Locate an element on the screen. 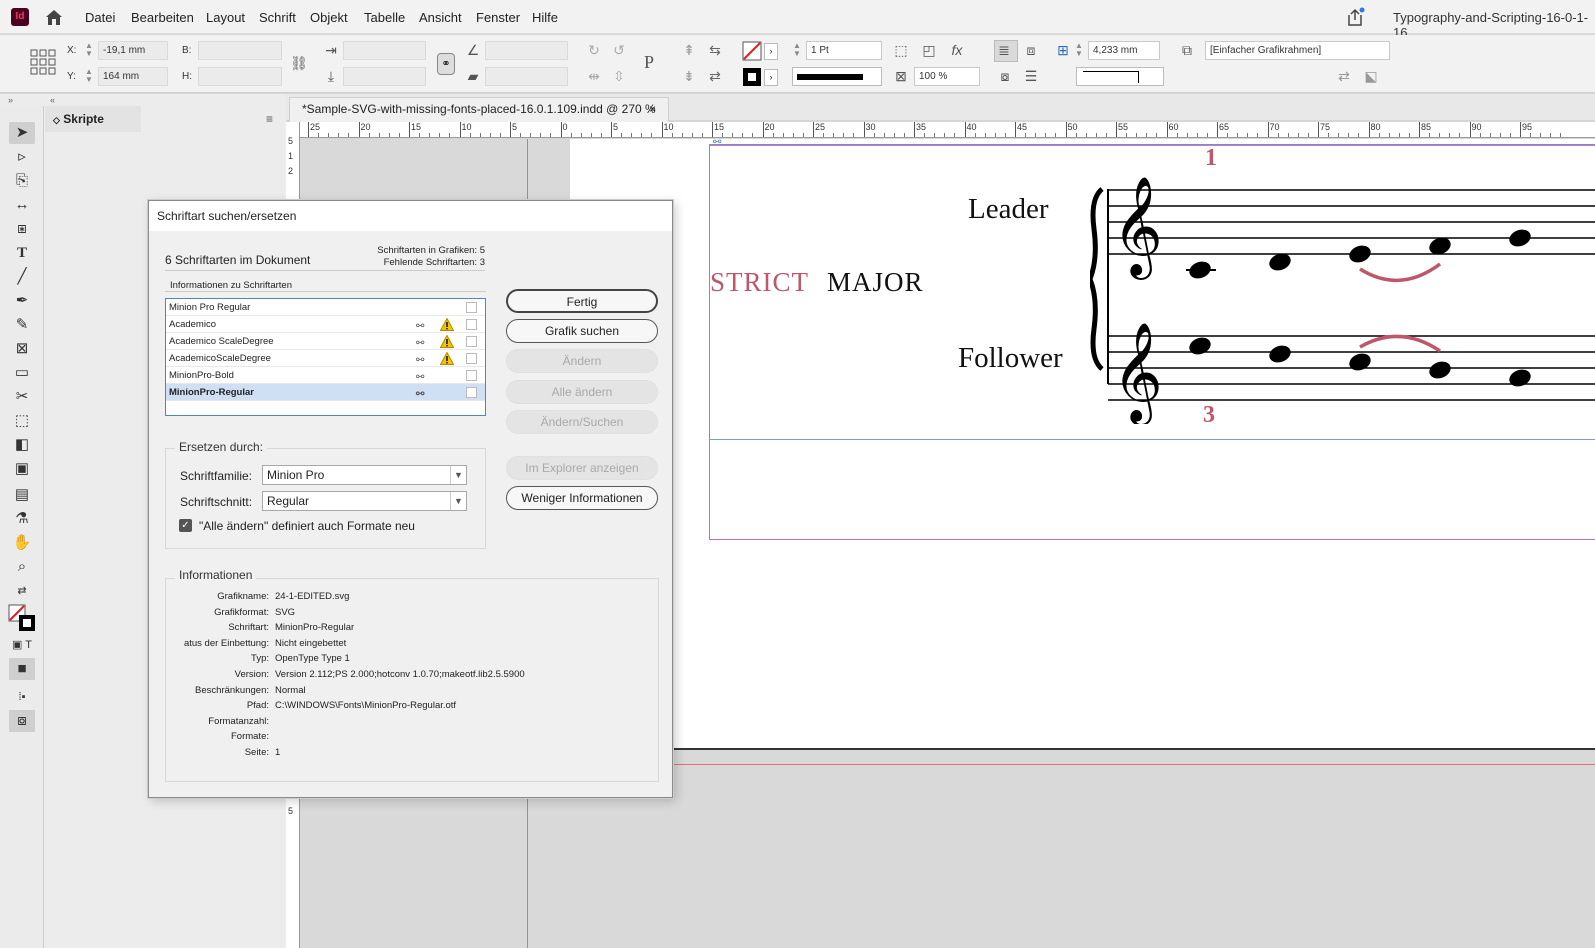 Image resolution: width=1595 pixels, height=948 pixels. object-style-dropdown: [Einfacher Grafikrahmen] is located at coordinates (1297, 50).